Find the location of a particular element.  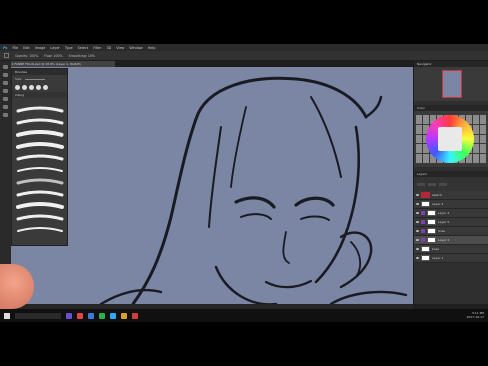

menu-view: View is located at coordinates (120, 48).